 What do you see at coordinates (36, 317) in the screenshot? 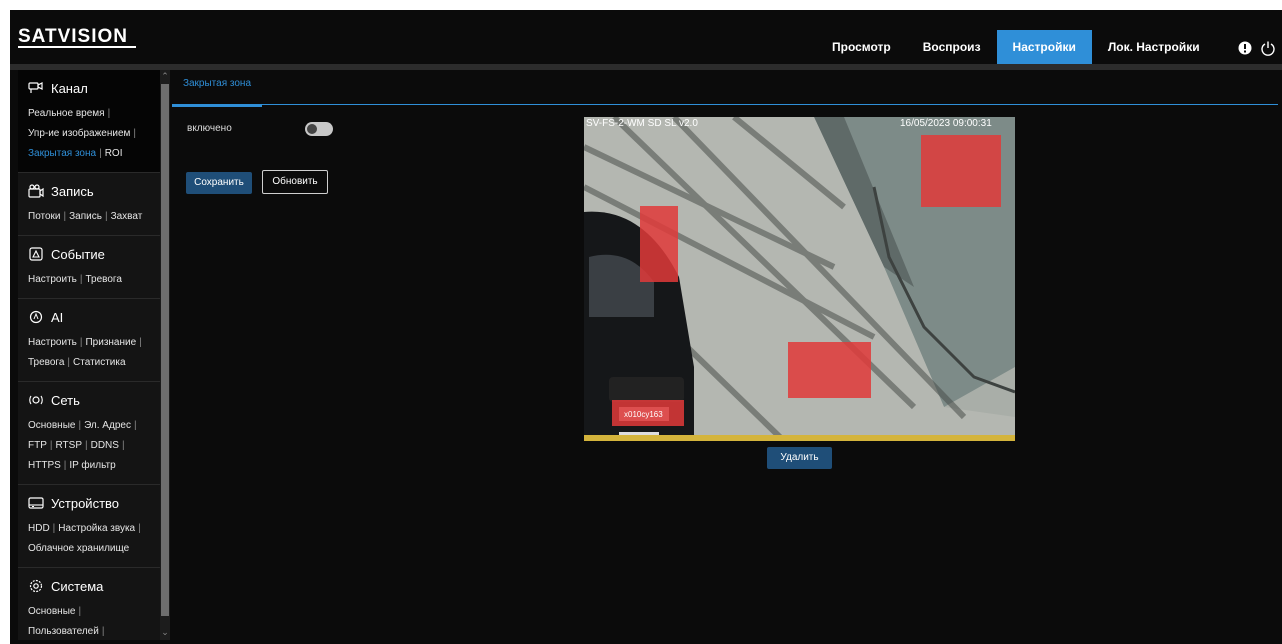
I see `ai-icon` at bounding box center [36, 317].